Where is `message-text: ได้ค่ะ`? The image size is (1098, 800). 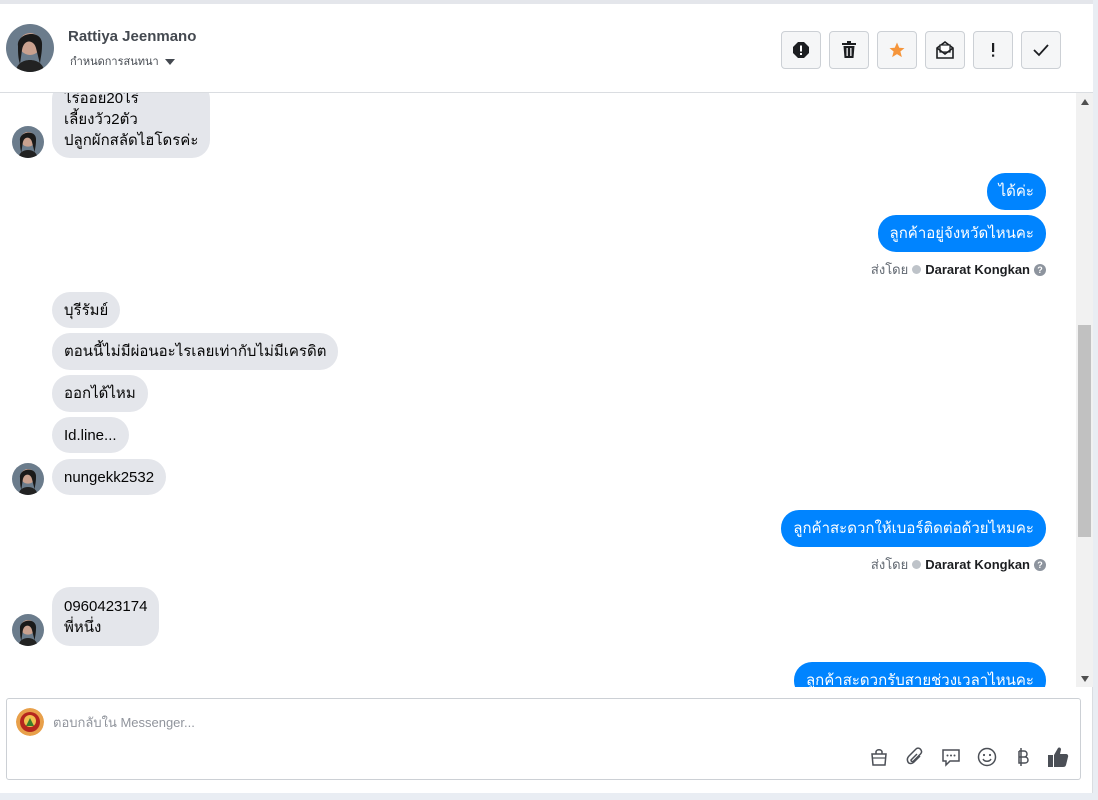
message-text: ได้ค่ะ is located at coordinates (1016, 191).